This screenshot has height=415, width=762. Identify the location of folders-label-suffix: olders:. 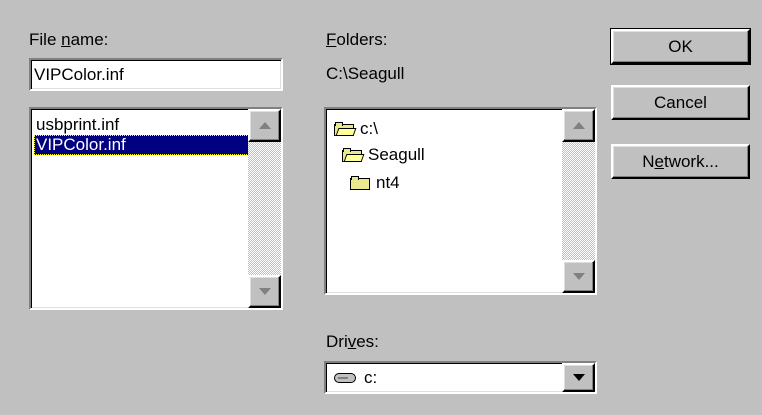
(362, 39).